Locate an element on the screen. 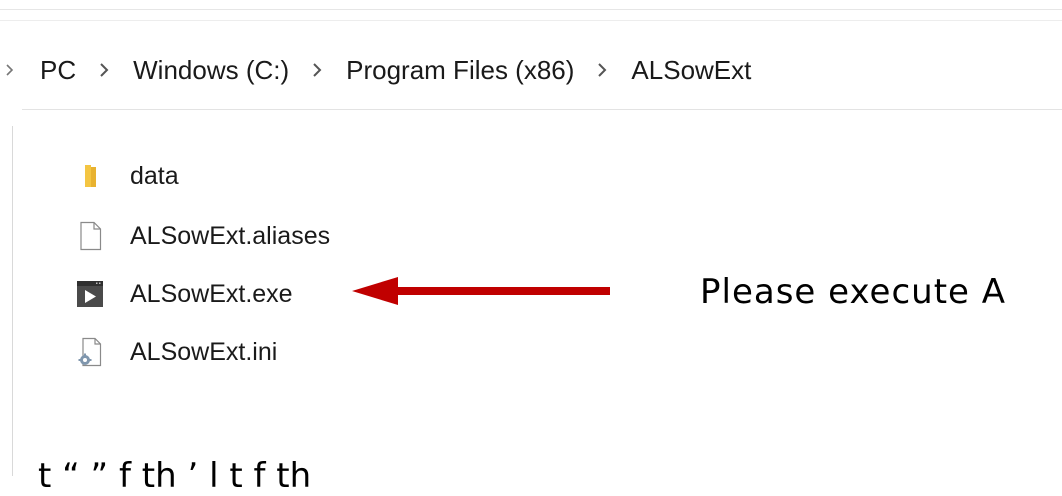 Image resolution: width=1062 pixels, height=496 pixels. instruction-text: Please execute A is located at coordinates (853, 292).